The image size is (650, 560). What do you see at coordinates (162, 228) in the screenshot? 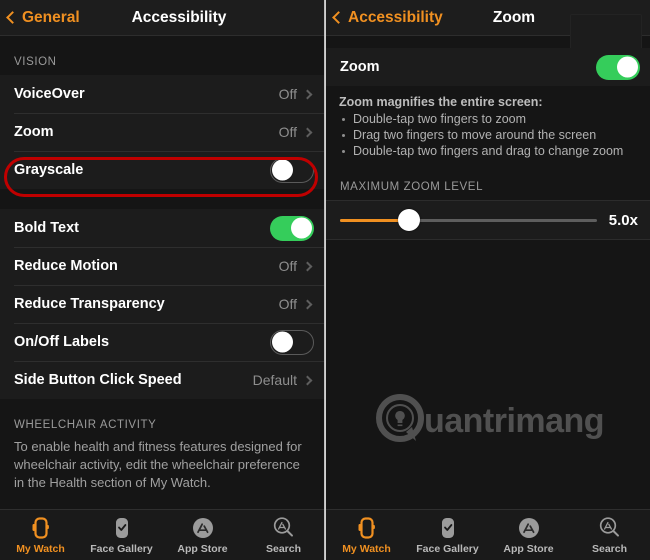
I see `row-bold-text: Bold Text` at bounding box center [162, 228].